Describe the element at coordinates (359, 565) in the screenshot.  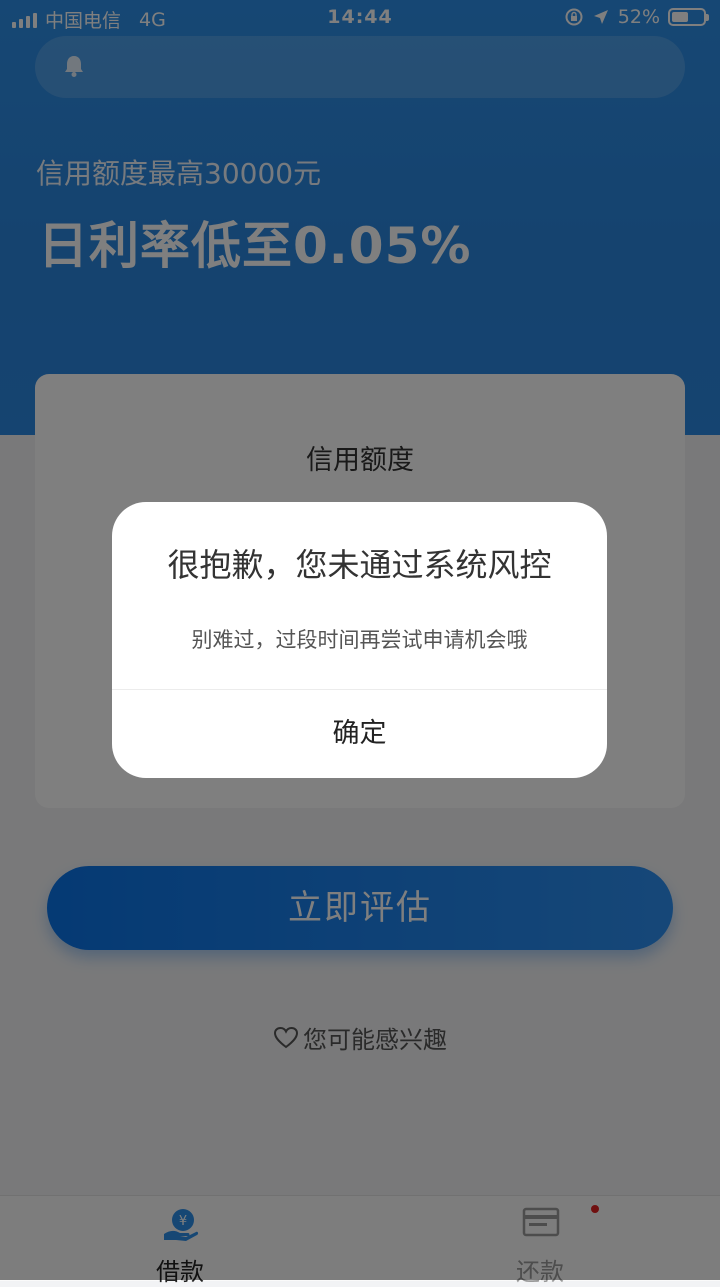
I see `dialog-title: 很抱歉，您未通过系统风控` at that location.